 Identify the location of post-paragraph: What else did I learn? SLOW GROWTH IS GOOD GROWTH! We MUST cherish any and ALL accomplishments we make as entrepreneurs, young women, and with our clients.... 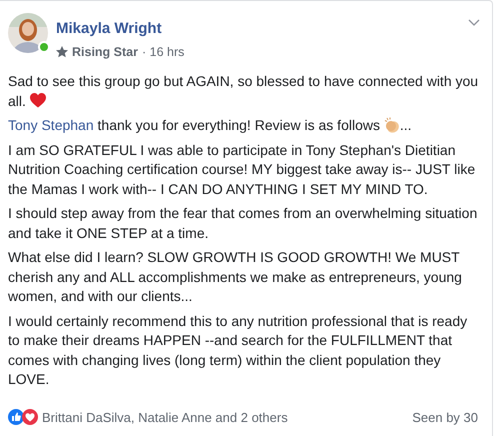
(235, 277).